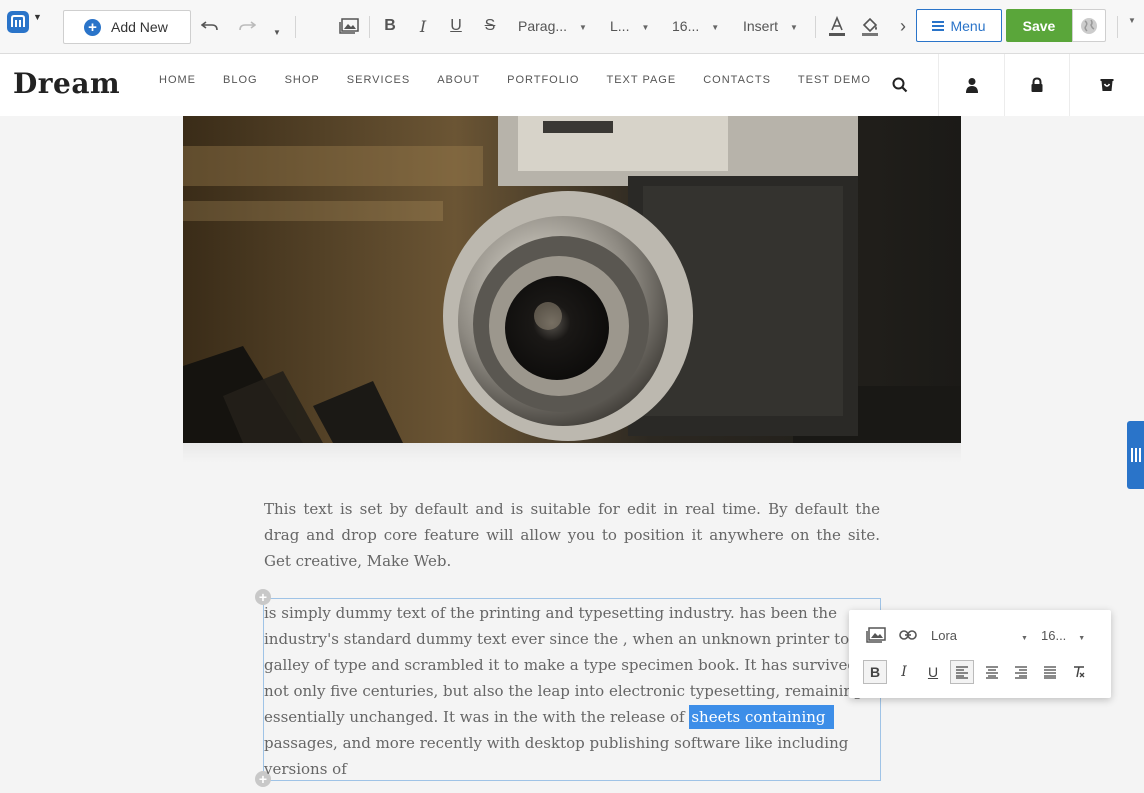 The width and height of the screenshot is (1144, 793). I want to click on save-label: Save, so click(1039, 25).